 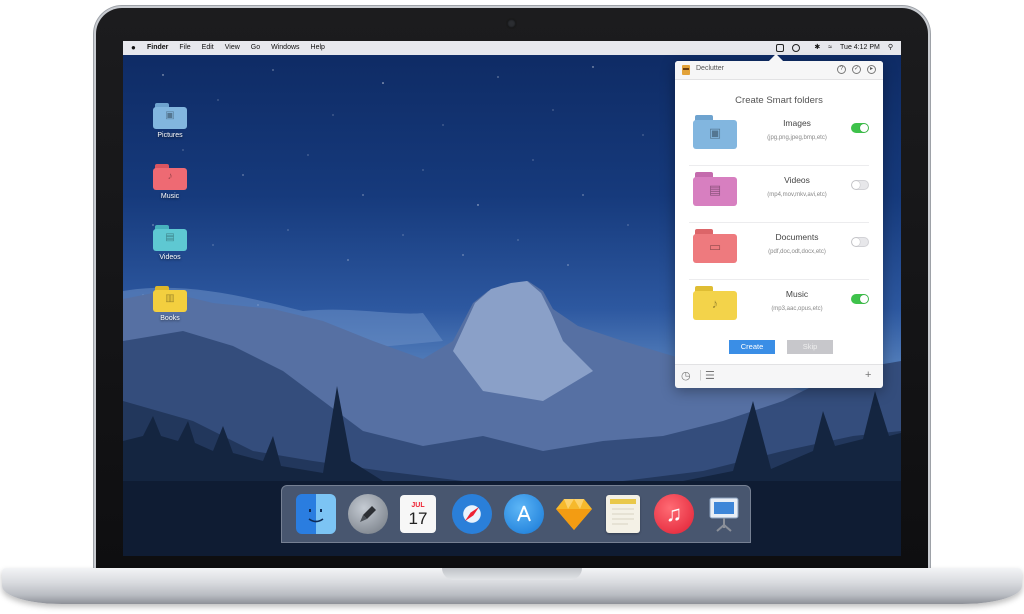 I want to click on menu-go: Go, so click(x=255, y=48).